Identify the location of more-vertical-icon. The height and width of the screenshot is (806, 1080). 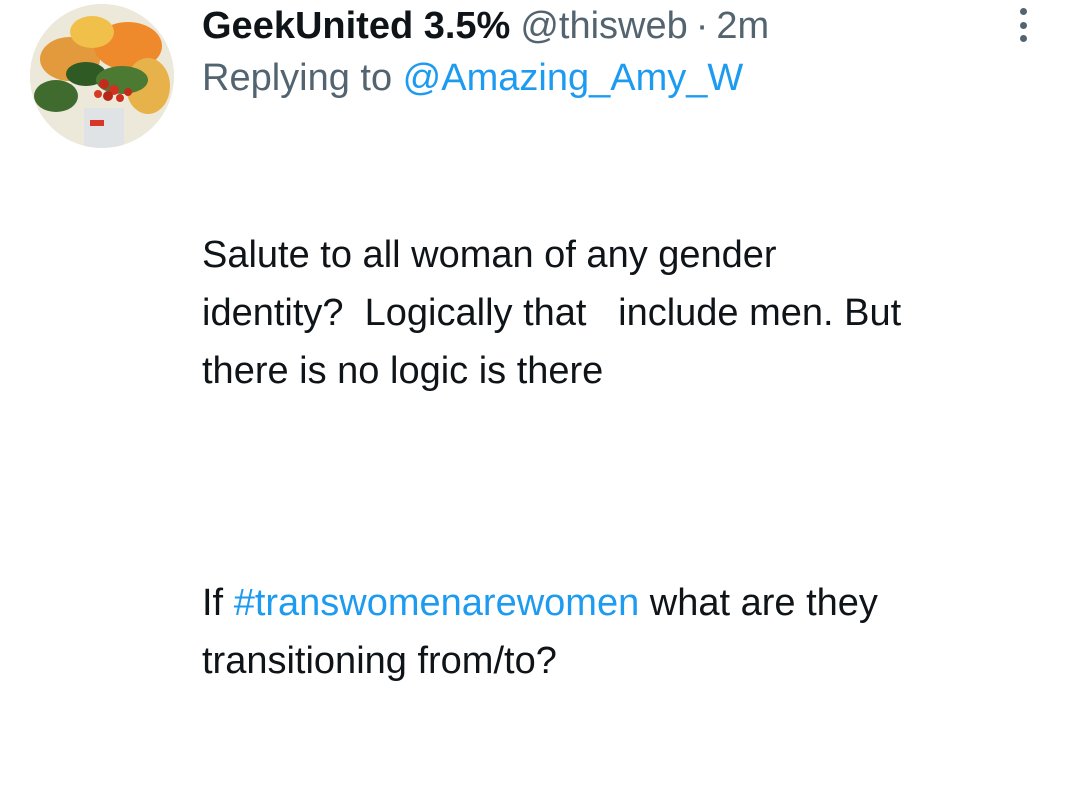
(1023, 25).